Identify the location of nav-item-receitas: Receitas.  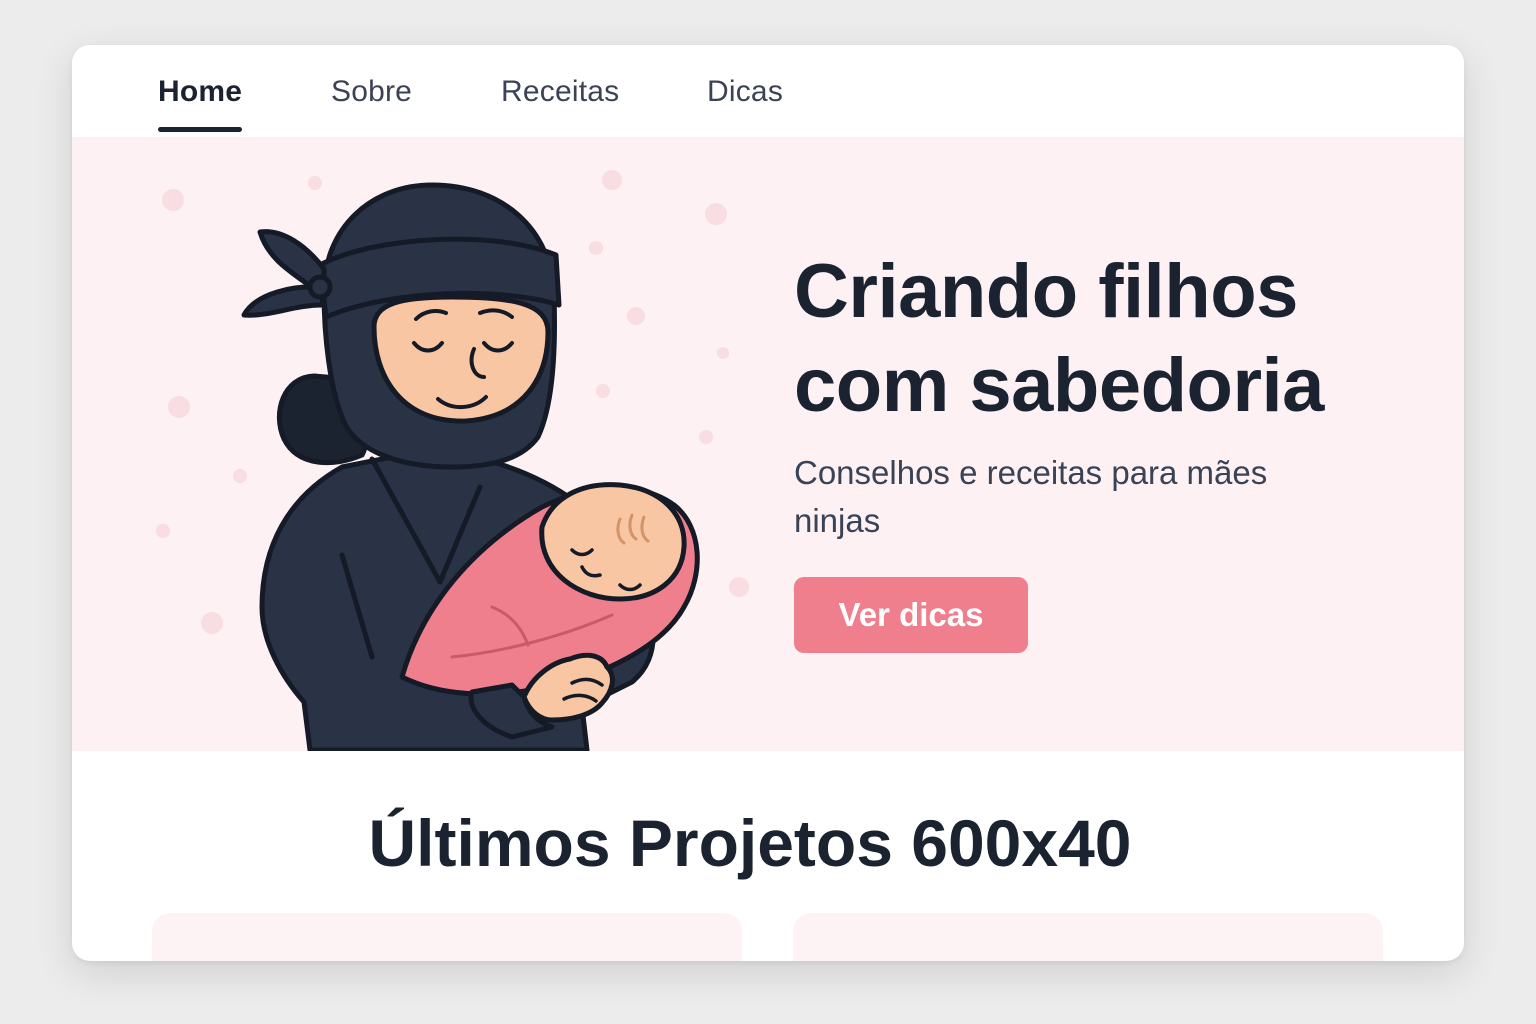
(560, 92).